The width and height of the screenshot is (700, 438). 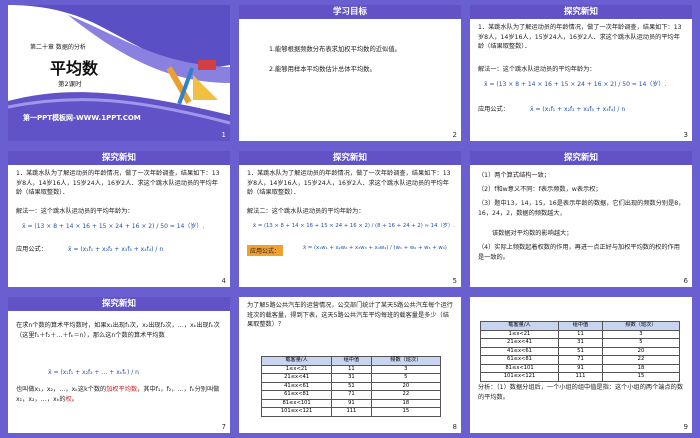 What do you see at coordinates (514, 175) in the screenshot?
I see `point-1: （1）两个算式结构一致；` at bounding box center [514, 175].